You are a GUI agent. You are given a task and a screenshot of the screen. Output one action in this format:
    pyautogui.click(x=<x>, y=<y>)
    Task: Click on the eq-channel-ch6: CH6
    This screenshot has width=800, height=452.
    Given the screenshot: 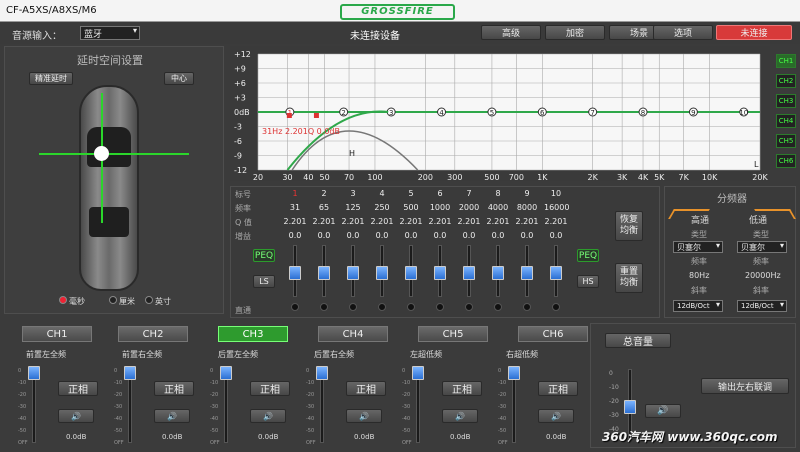 What is the action you would take?
    pyautogui.click(x=786, y=161)
    